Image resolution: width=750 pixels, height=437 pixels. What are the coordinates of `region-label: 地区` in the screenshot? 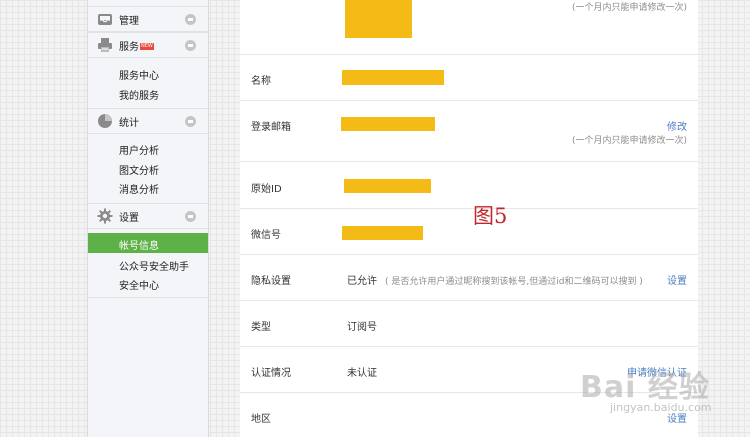 It's located at (261, 419).